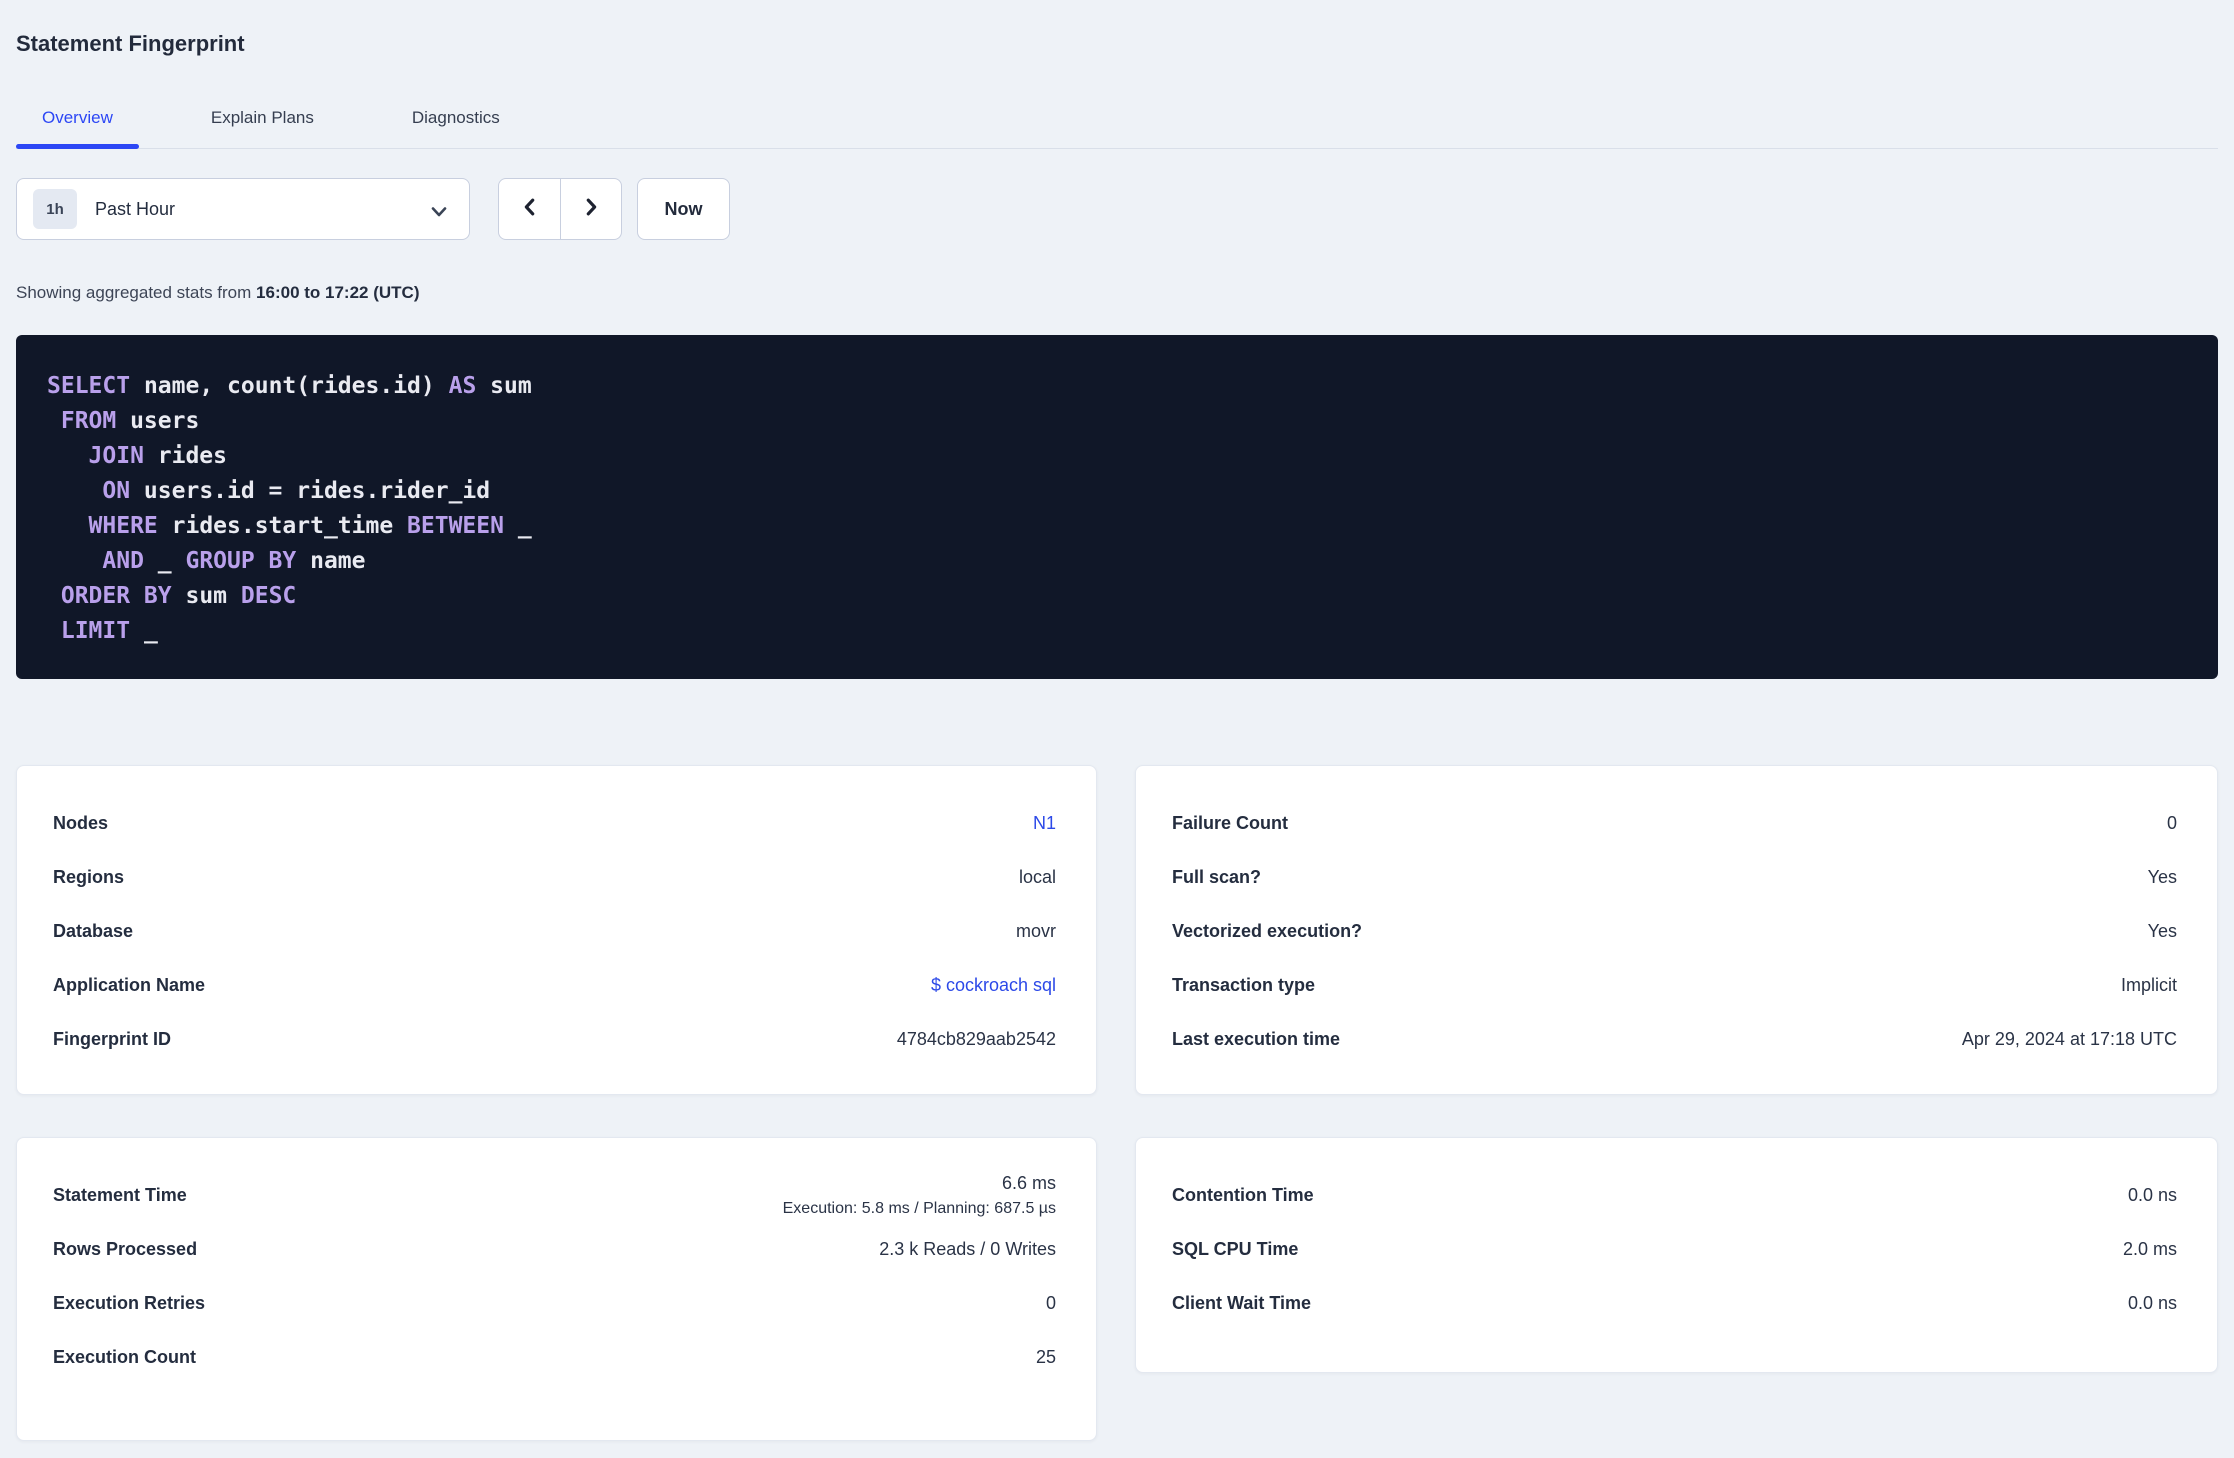 The width and height of the screenshot is (2234, 1458). What do you see at coordinates (462, 386) in the screenshot?
I see `sql-keyword: AS` at bounding box center [462, 386].